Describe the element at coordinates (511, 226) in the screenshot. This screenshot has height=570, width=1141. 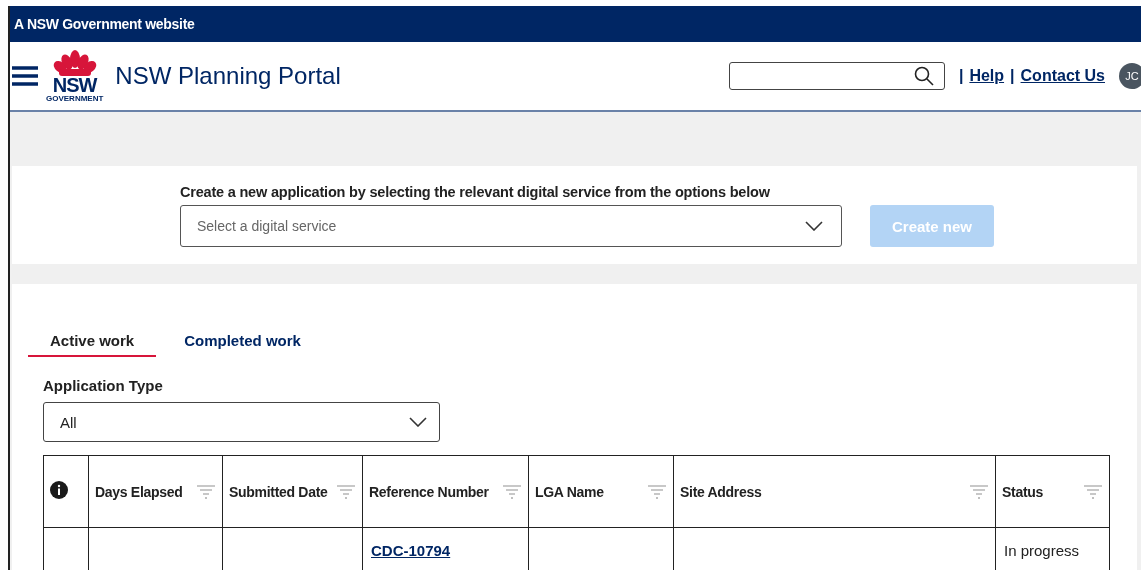
I see `service-select: Select a digital service` at that location.